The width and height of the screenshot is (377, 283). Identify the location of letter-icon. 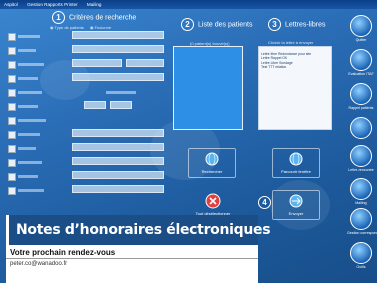
(361, 156).